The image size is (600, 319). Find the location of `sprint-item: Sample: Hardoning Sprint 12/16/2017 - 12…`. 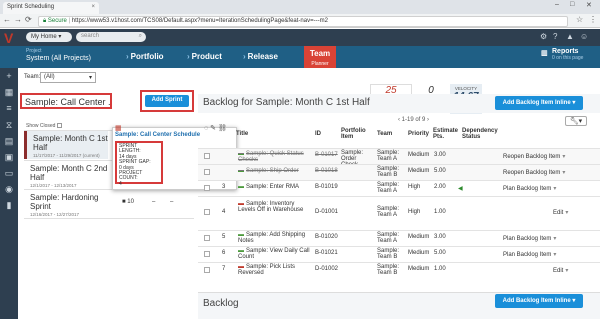

sprint-item: Sample: Hardoning Sprint 12/16/2017 - 12… is located at coordinates (66, 204).